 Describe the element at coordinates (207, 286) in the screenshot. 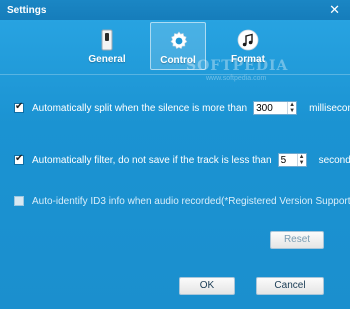

I see `ok-button: OK` at that location.